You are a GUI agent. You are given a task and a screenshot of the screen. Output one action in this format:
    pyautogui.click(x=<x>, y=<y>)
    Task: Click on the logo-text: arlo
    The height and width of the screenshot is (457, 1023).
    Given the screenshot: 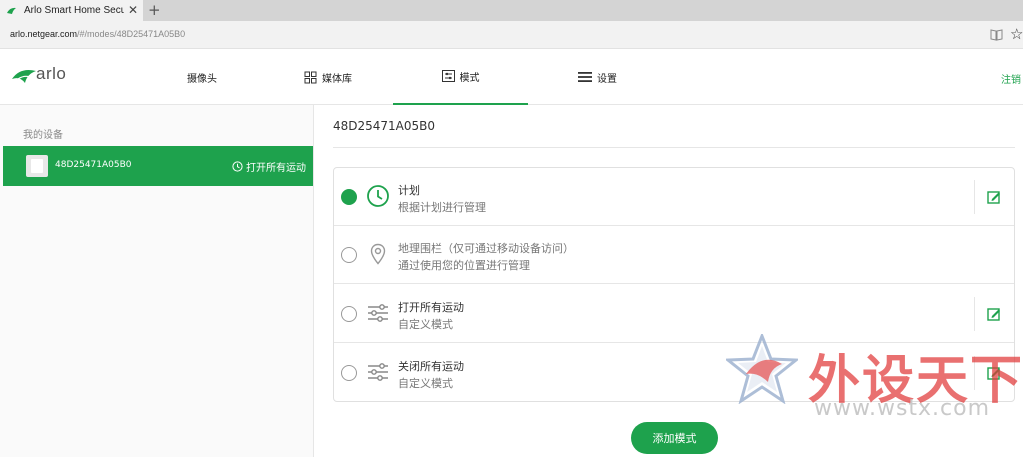 What is the action you would take?
    pyautogui.click(x=51, y=73)
    